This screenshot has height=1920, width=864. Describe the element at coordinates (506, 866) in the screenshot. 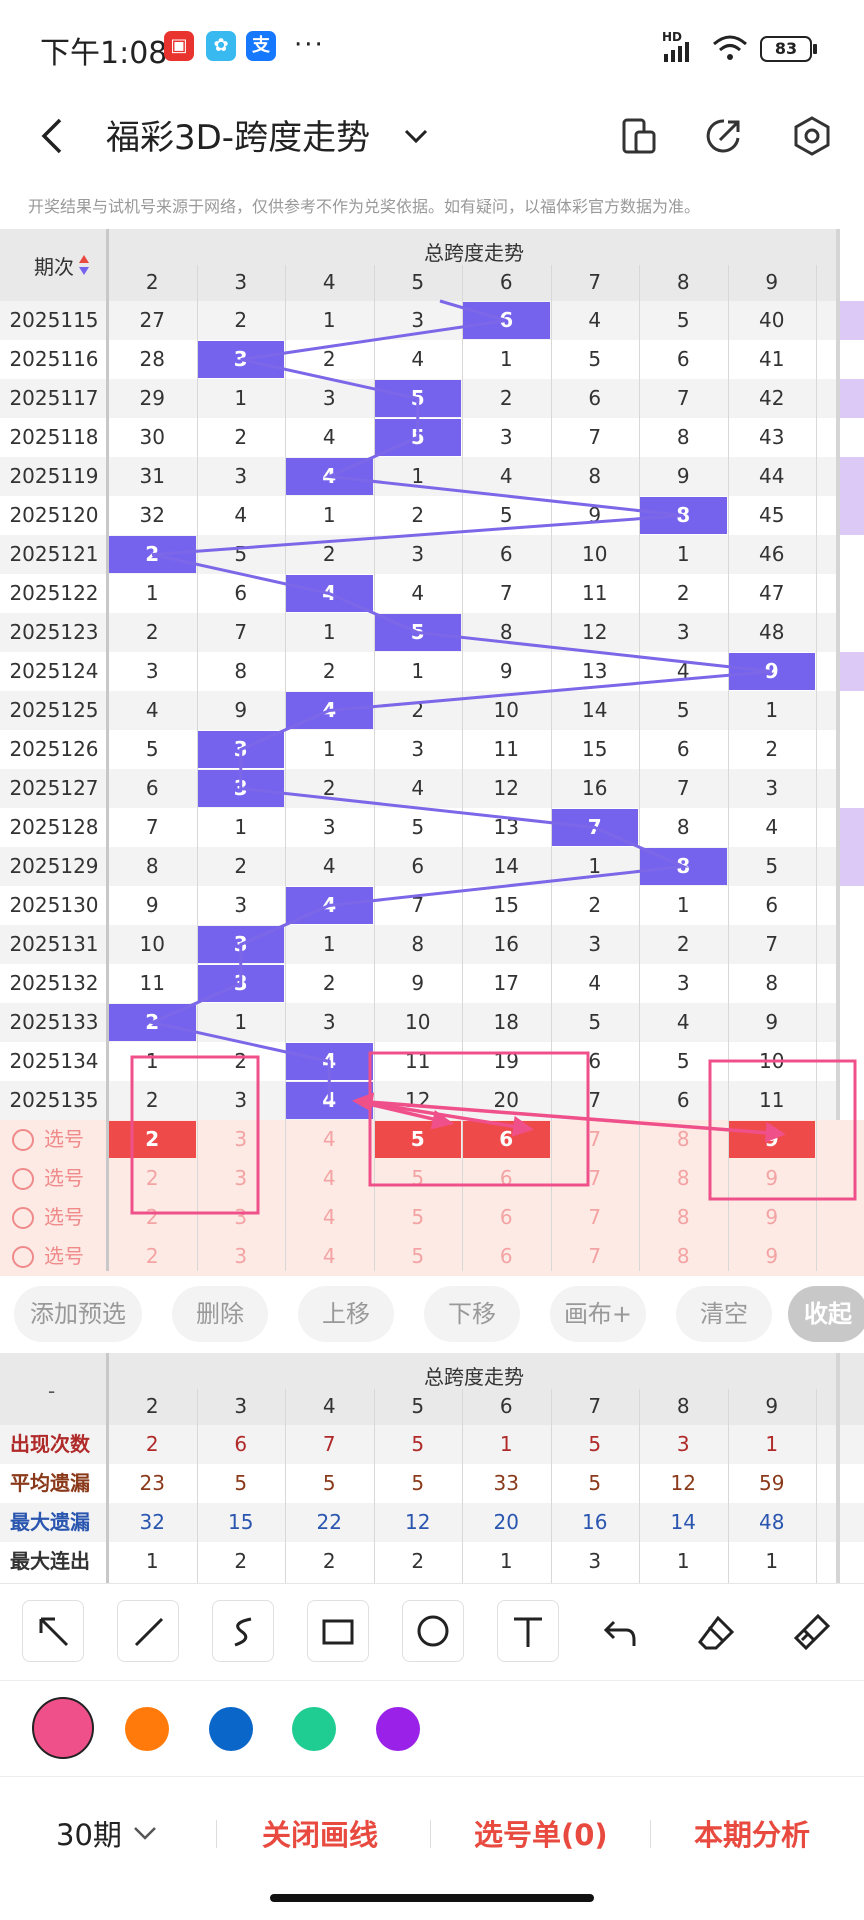

I see `omission-cell: 14` at that location.